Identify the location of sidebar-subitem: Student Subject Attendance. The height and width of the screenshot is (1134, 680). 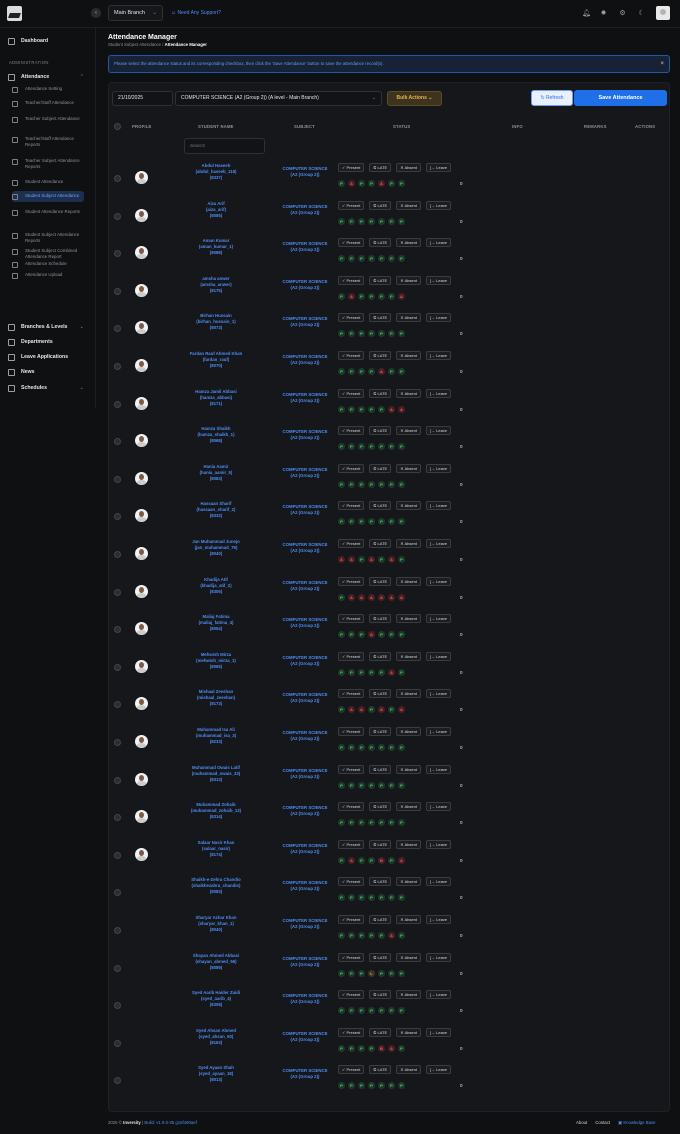
(48, 196).